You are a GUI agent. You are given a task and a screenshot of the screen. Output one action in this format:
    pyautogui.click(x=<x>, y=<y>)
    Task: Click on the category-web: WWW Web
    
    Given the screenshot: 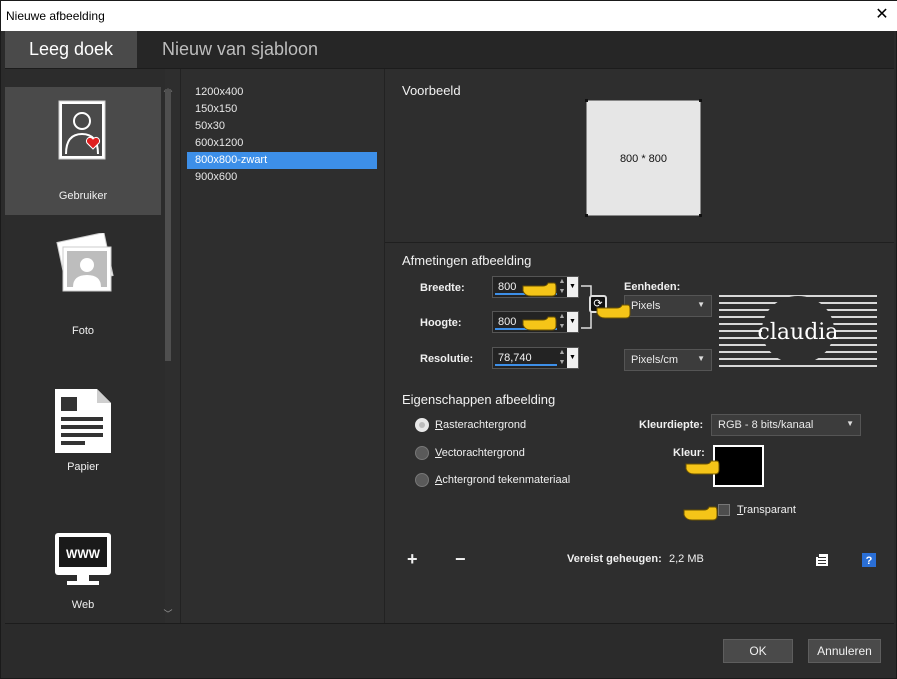 What is the action you would take?
    pyautogui.click(x=83, y=561)
    